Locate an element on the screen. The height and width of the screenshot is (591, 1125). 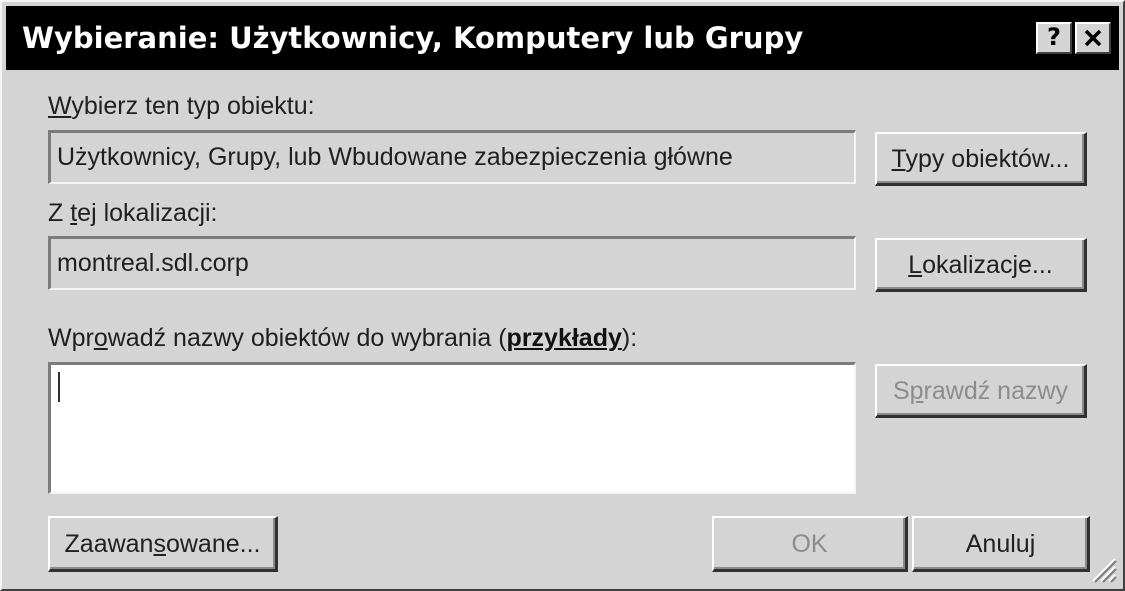
location-field: montreal.sdl.corp is located at coordinates (452, 263).